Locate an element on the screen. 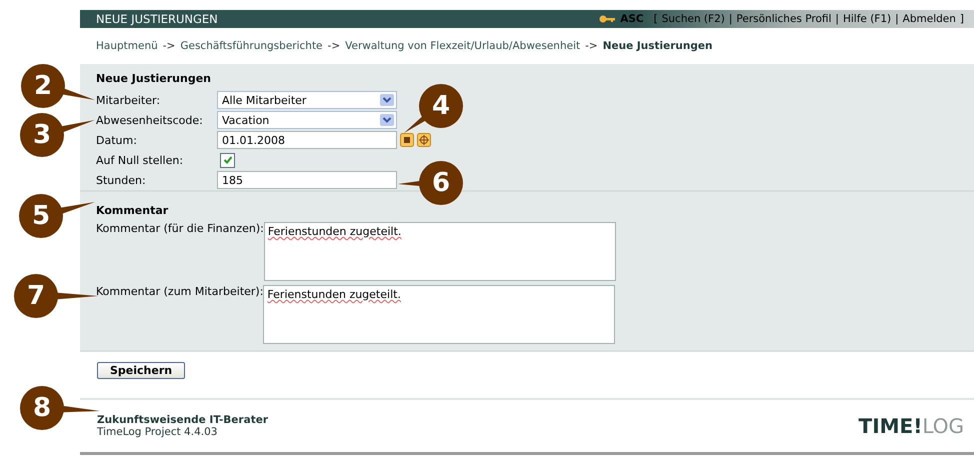 The height and width of the screenshot is (465, 974). header-link: Suchen (F2) is located at coordinates (693, 19).